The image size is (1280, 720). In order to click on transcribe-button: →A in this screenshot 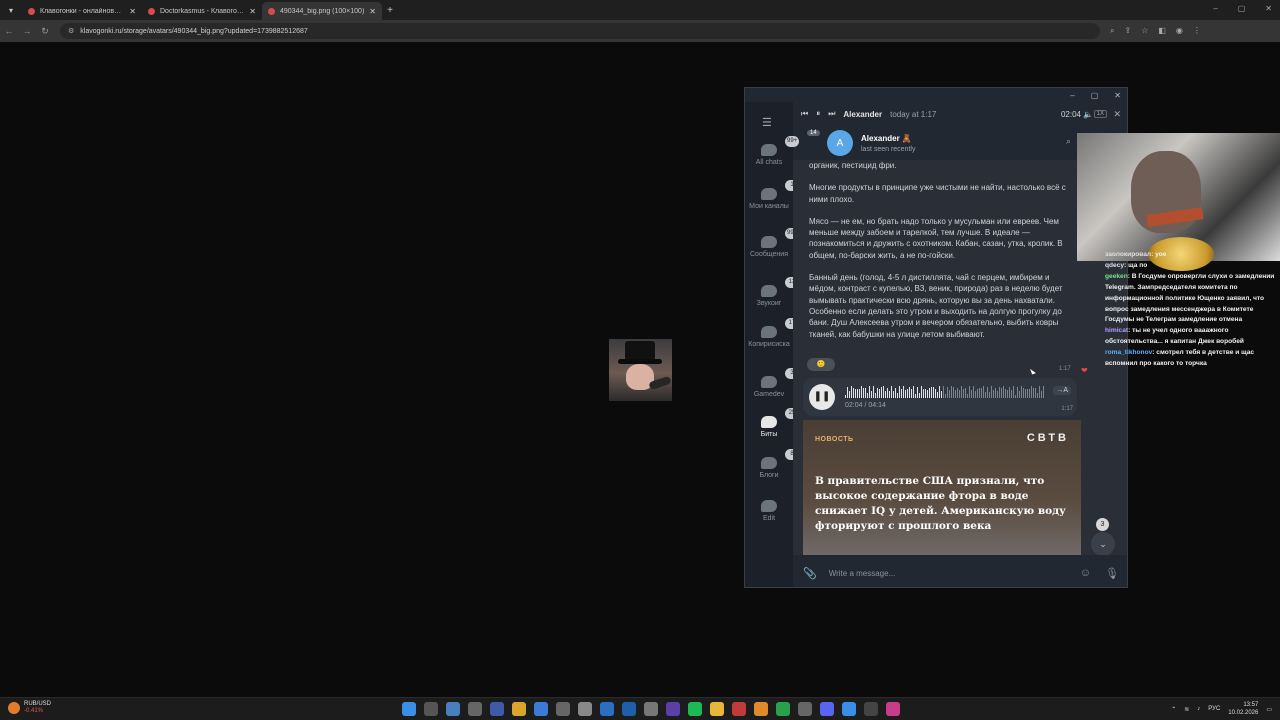, I will do `click(1062, 390)`.